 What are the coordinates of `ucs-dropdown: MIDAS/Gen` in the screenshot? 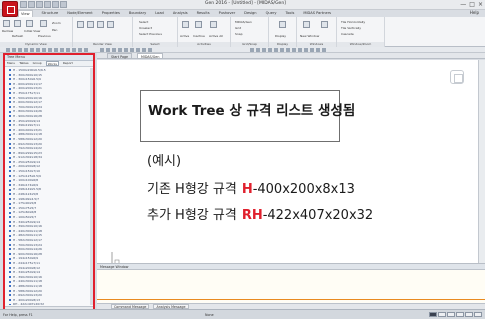 It's located at (243, 22).